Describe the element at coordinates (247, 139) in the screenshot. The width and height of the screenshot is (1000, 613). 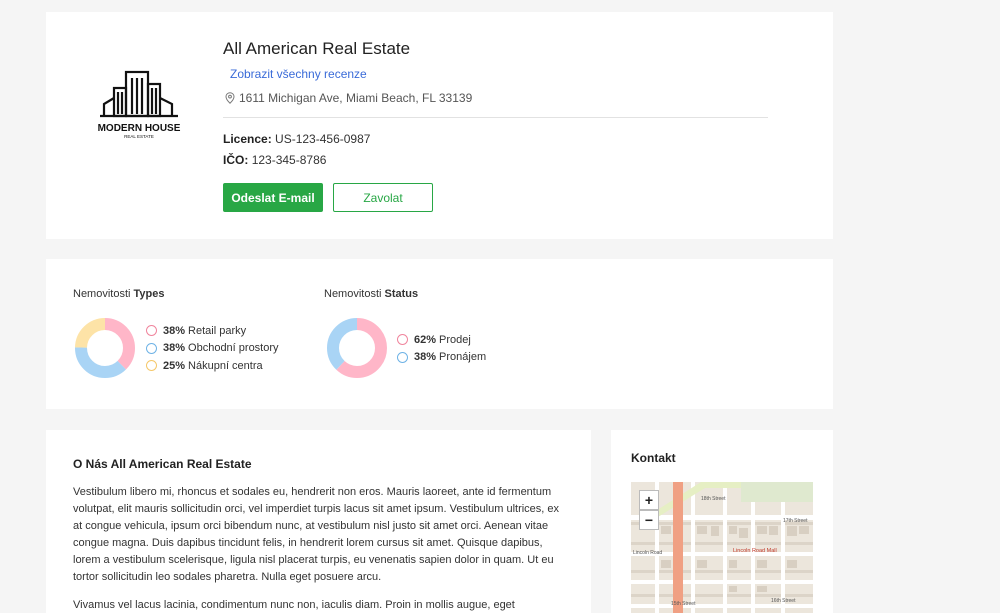
I see `licence-label: Licence:` at that location.